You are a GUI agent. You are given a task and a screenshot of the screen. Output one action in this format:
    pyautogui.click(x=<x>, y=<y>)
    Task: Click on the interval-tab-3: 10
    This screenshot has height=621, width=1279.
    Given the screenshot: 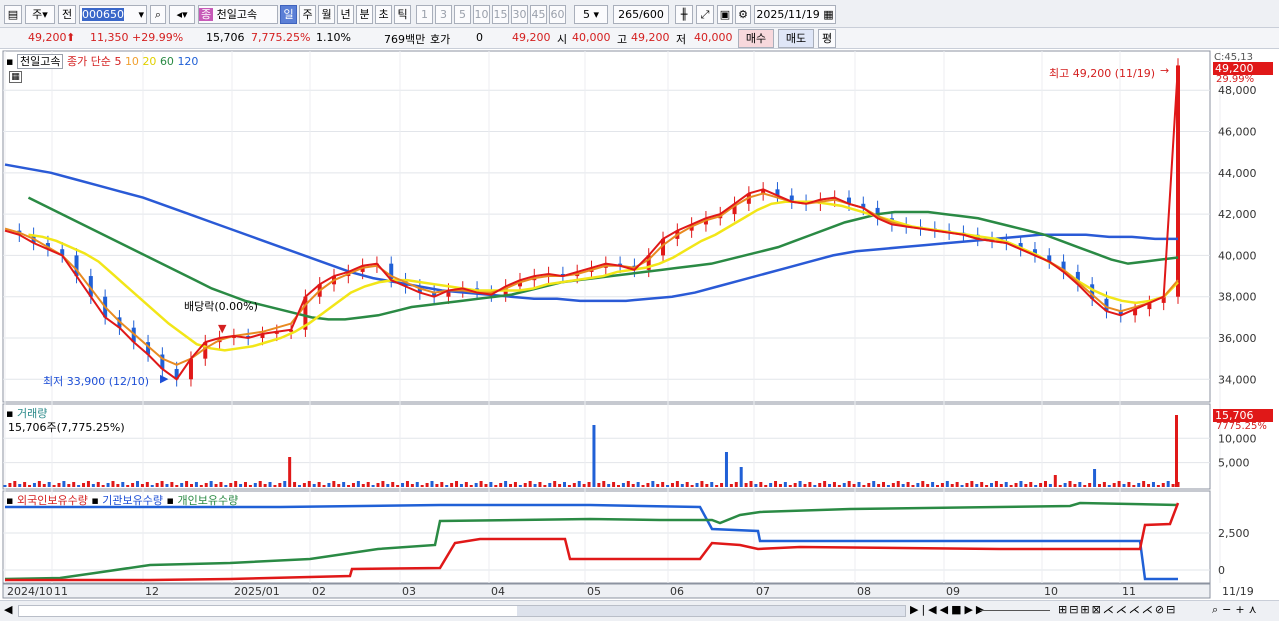 What is the action you would take?
    pyautogui.click(x=481, y=14)
    